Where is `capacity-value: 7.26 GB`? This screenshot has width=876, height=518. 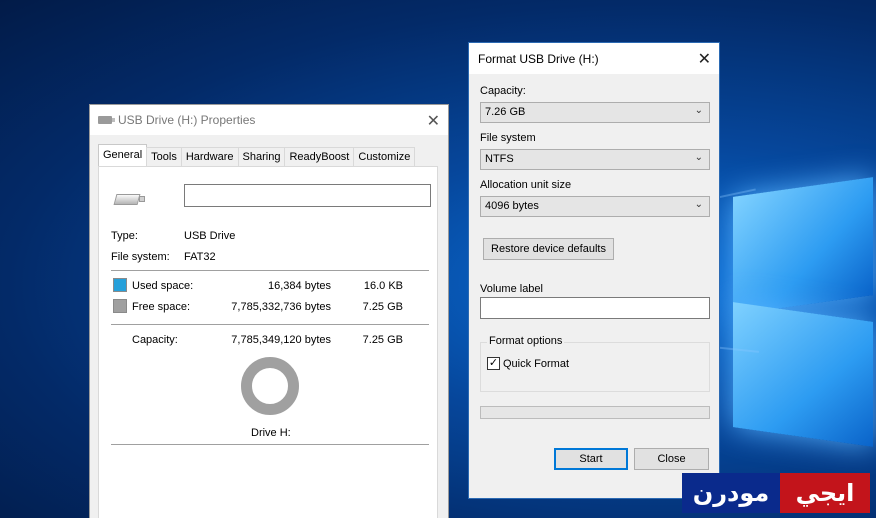
capacity-value: 7.26 GB is located at coordinates (505, 112).